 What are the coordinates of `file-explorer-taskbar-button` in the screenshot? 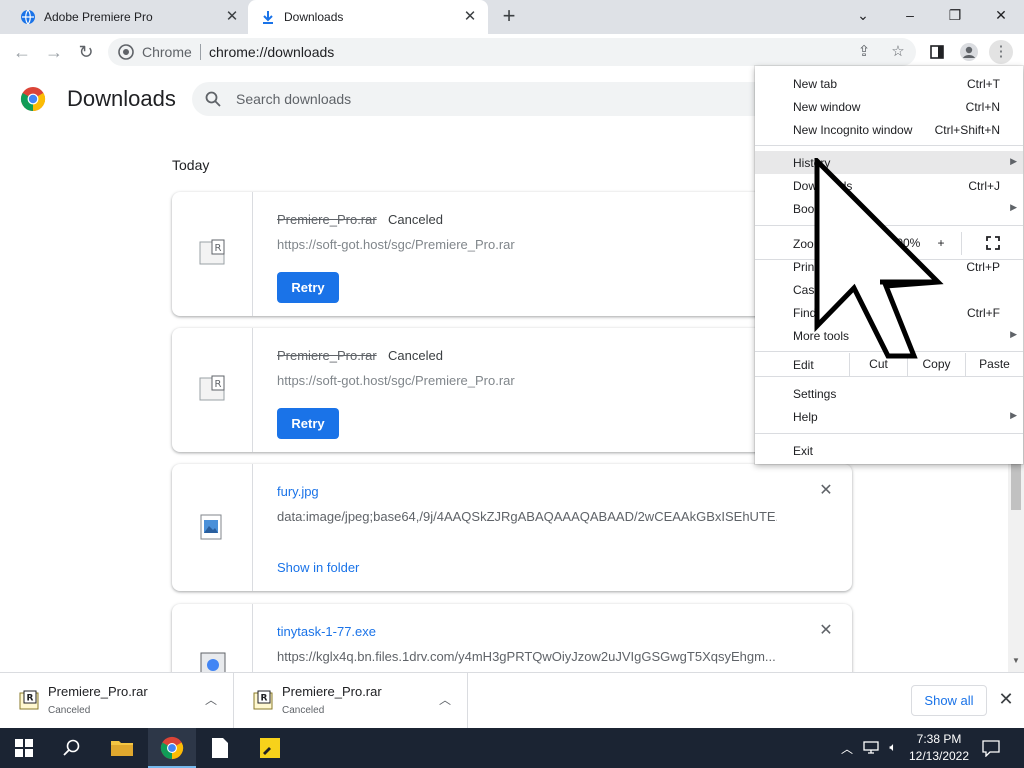 It's located at (122, 748).